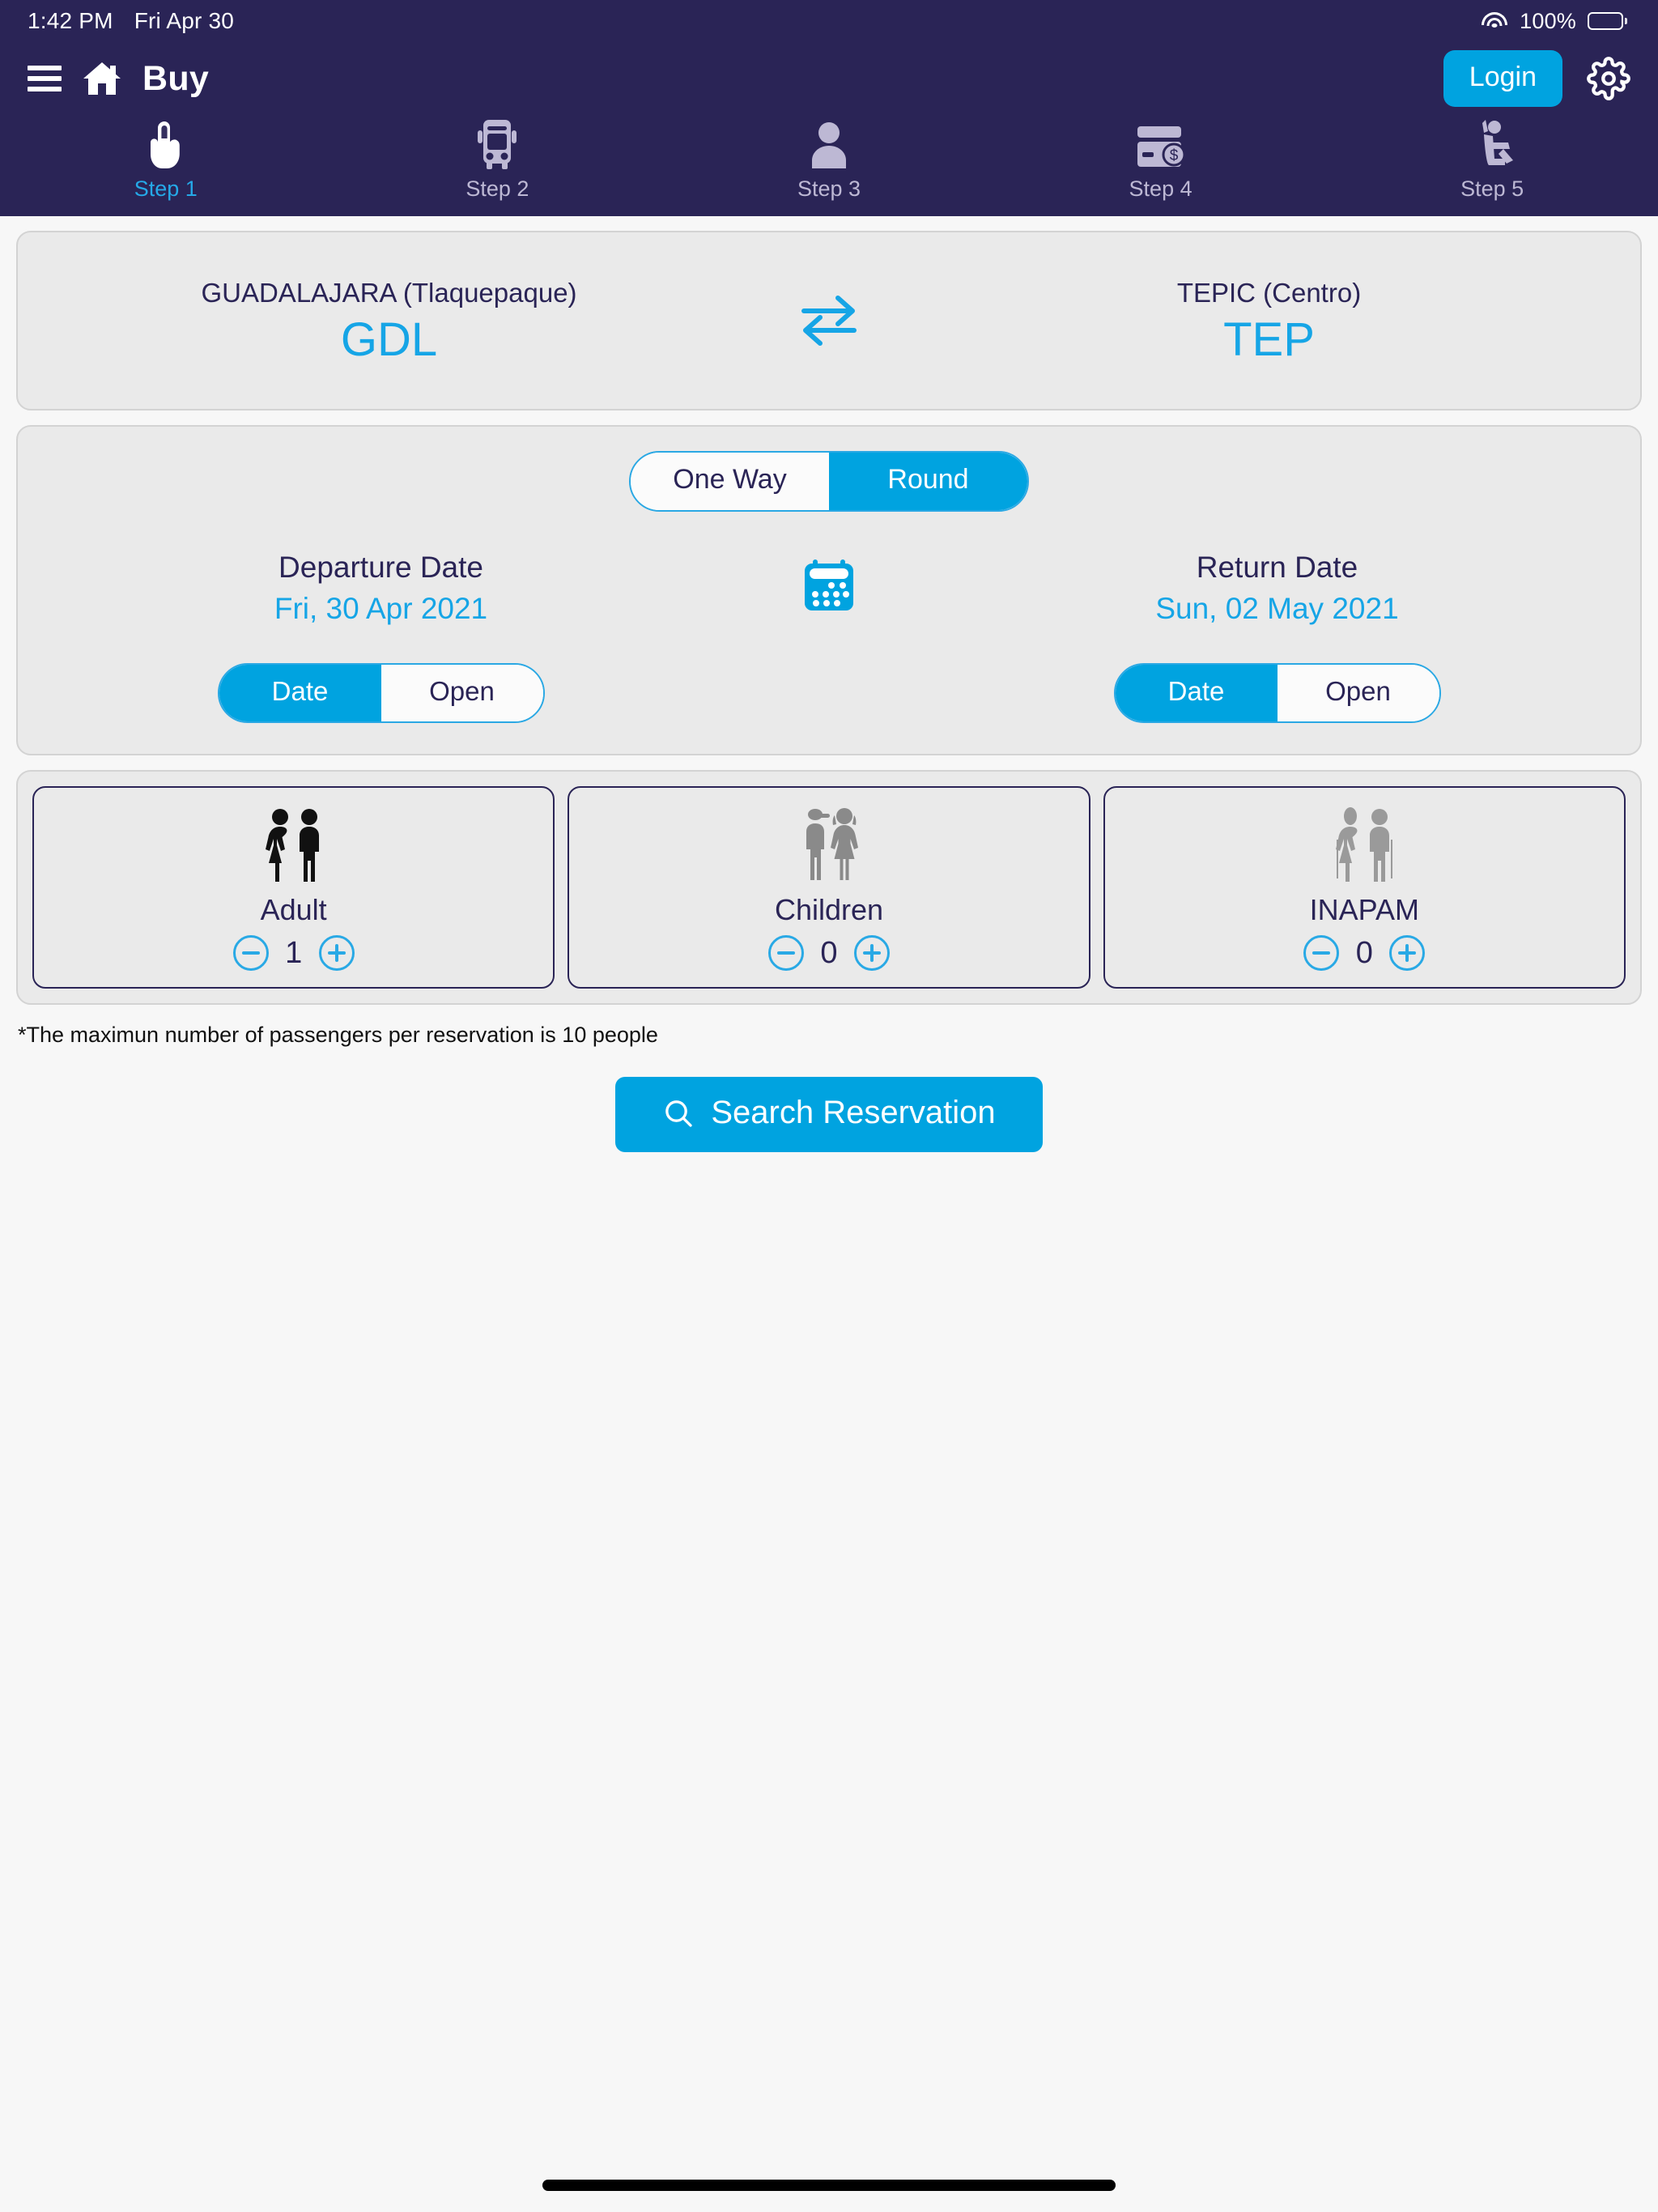 The width and height of the screenshot is (1658, 2212). I want to click on passenger-label-adult: Adult, so click(293, 910).